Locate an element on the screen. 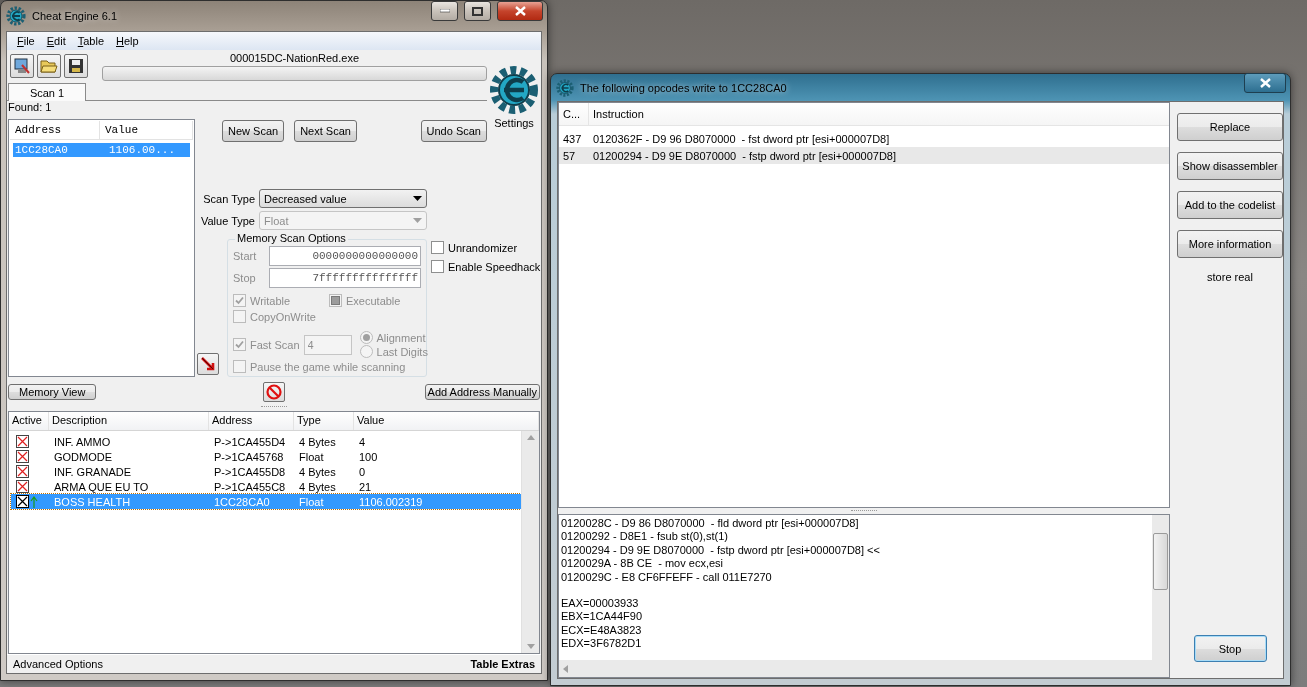 The width and height of the screenshot is (1307, 687). dropdown-arrow-icon is located at coordinates (417, 198).